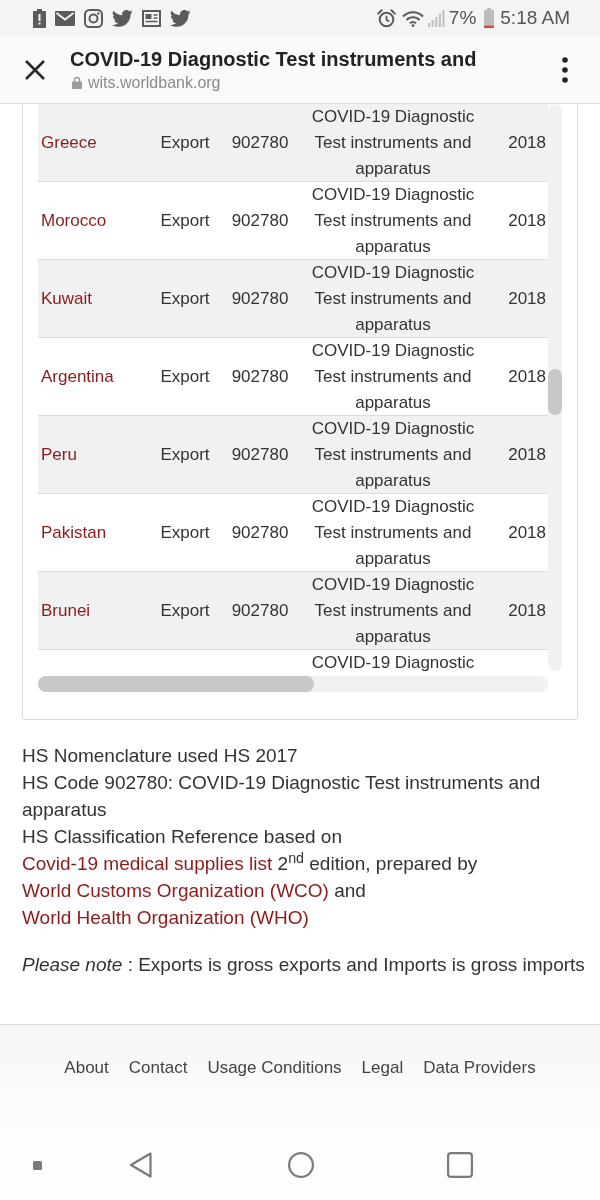  Describe the element at coordinates (140, 1165) in the screenshot. I see `back-icon` at that location.